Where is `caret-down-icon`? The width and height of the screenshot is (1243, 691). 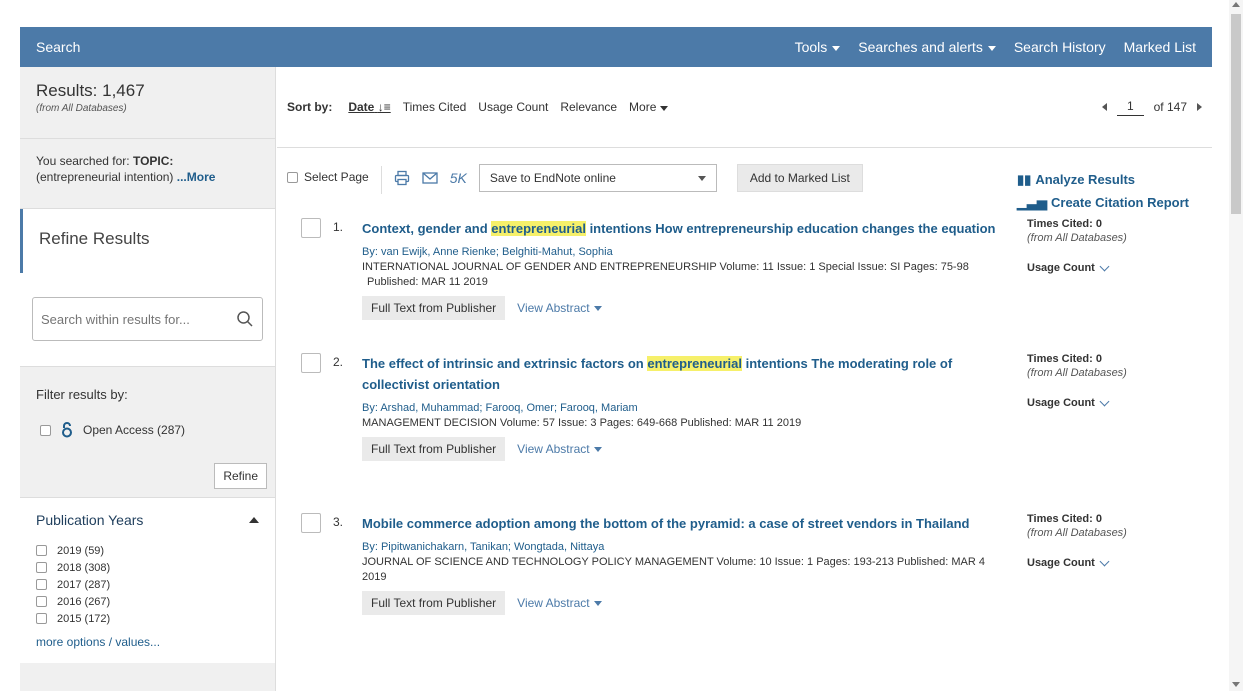
caret-down-icon is located at coordinates (597, 308).